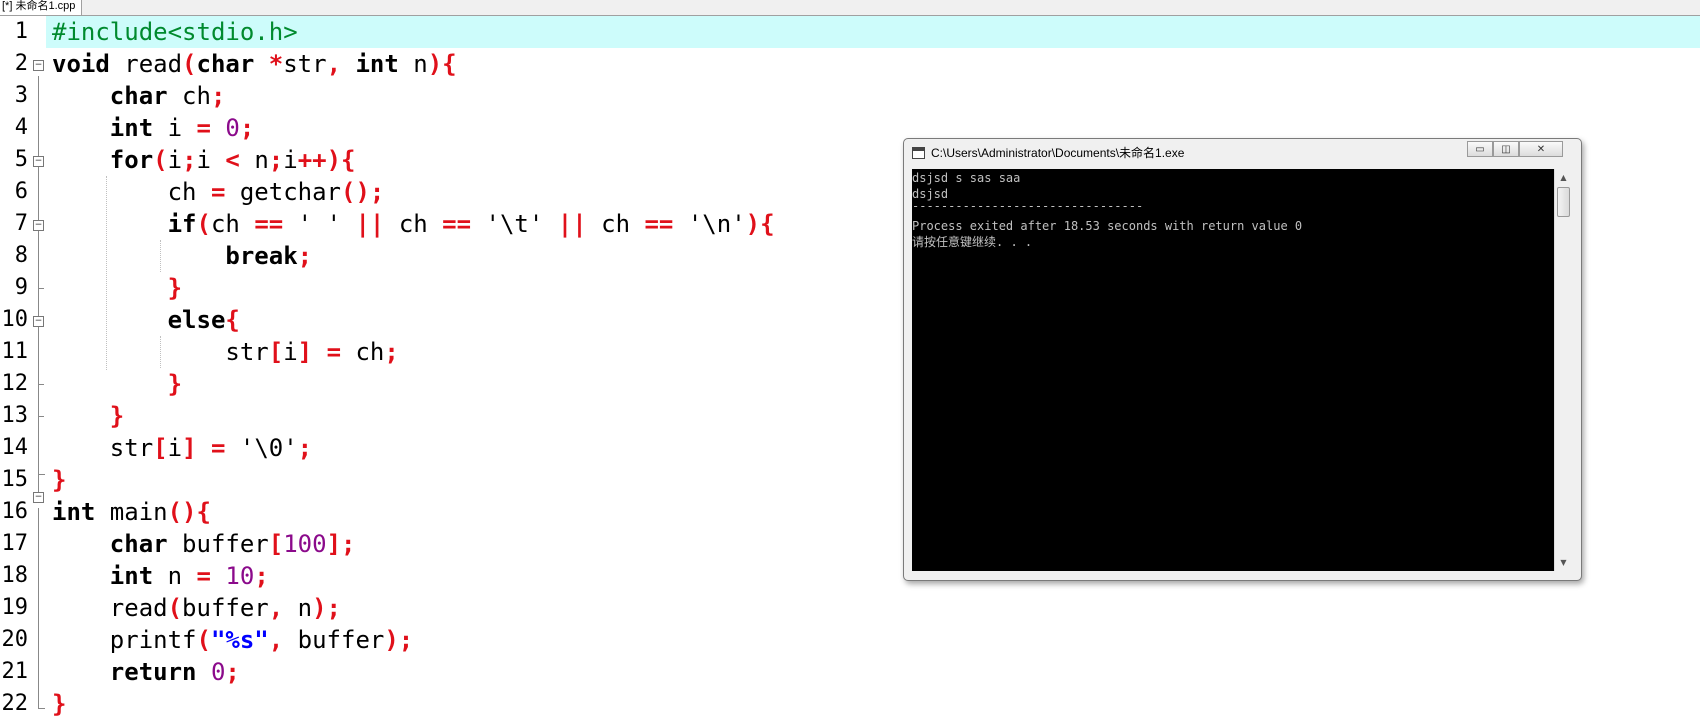 The height and width of the screenshot is (720, 1700). I want to click on fold-end-tick, so click(41, 384).